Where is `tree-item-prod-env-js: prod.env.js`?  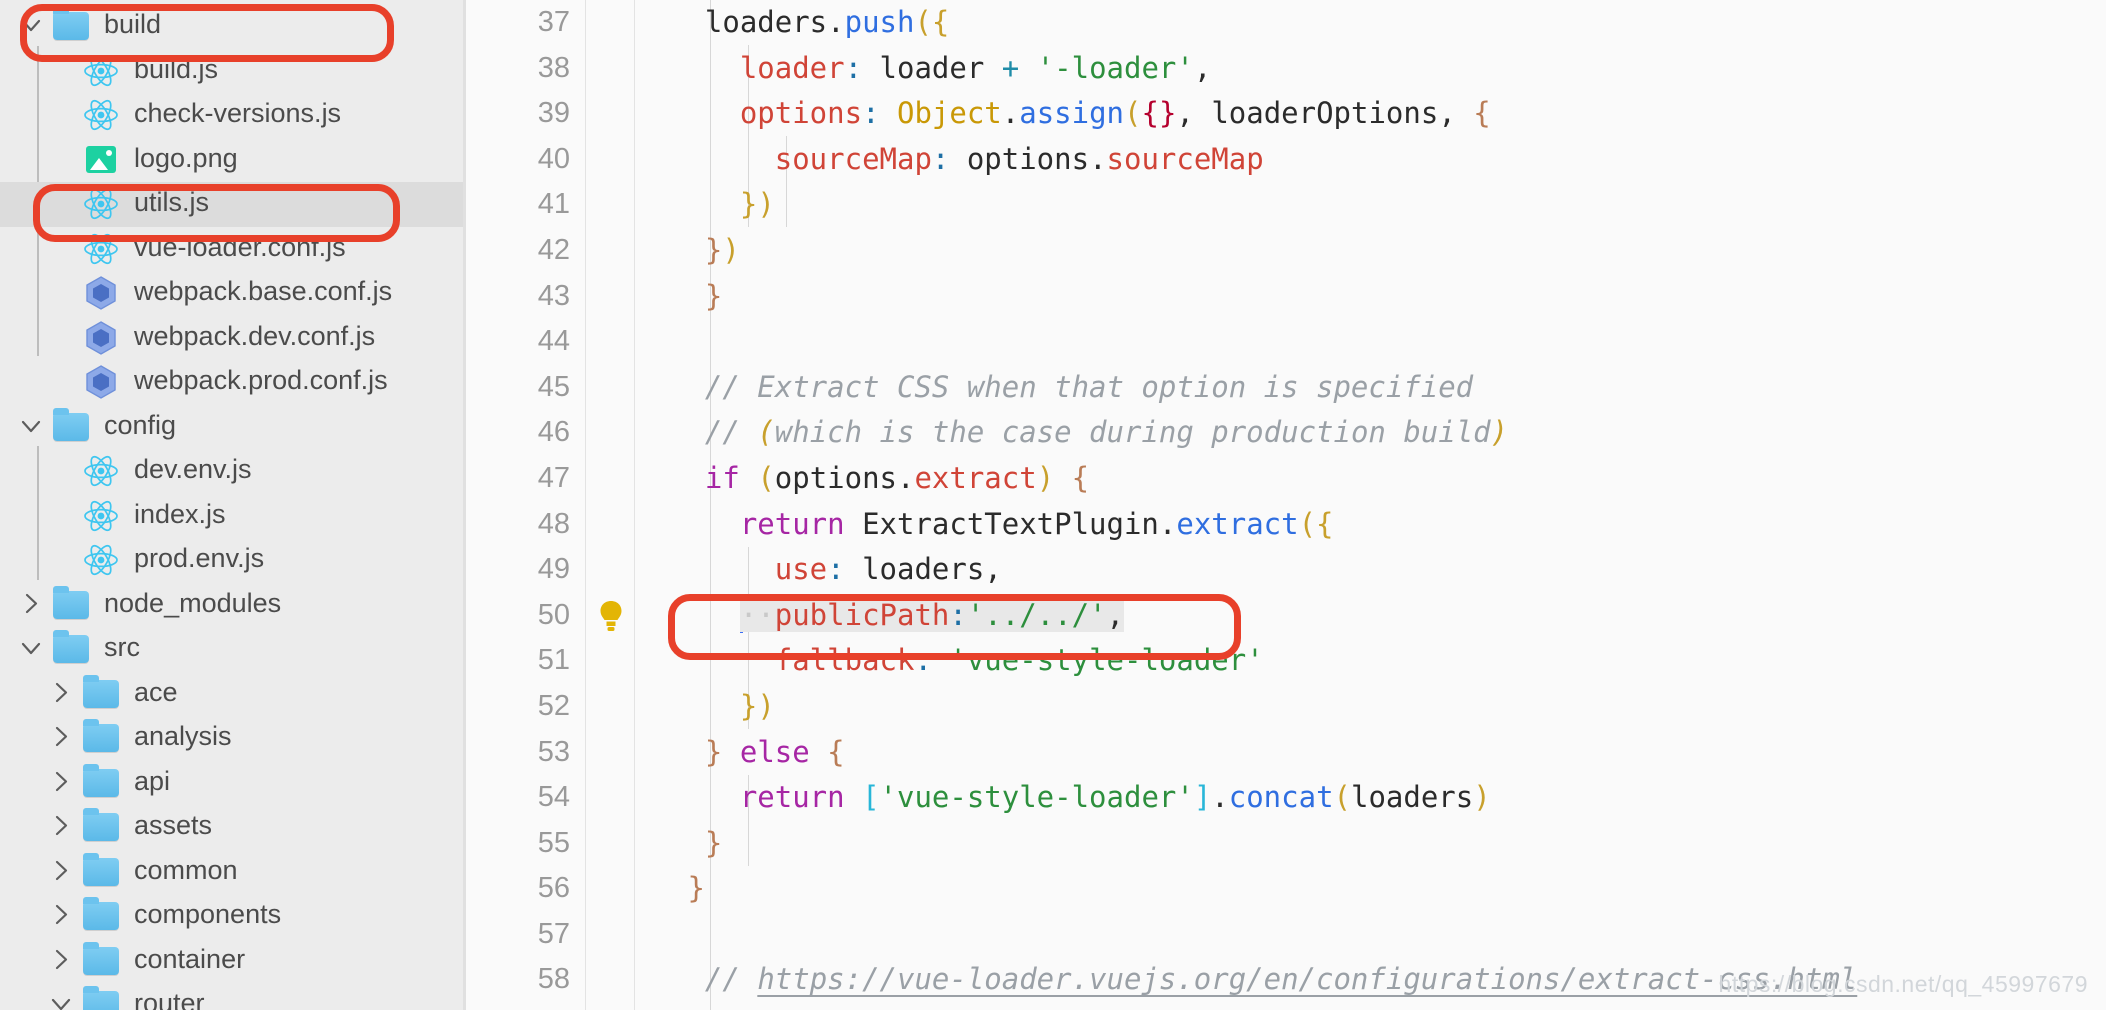
tree-item-prod-env-js: prod.env.js is located at coordinates (233, 560).